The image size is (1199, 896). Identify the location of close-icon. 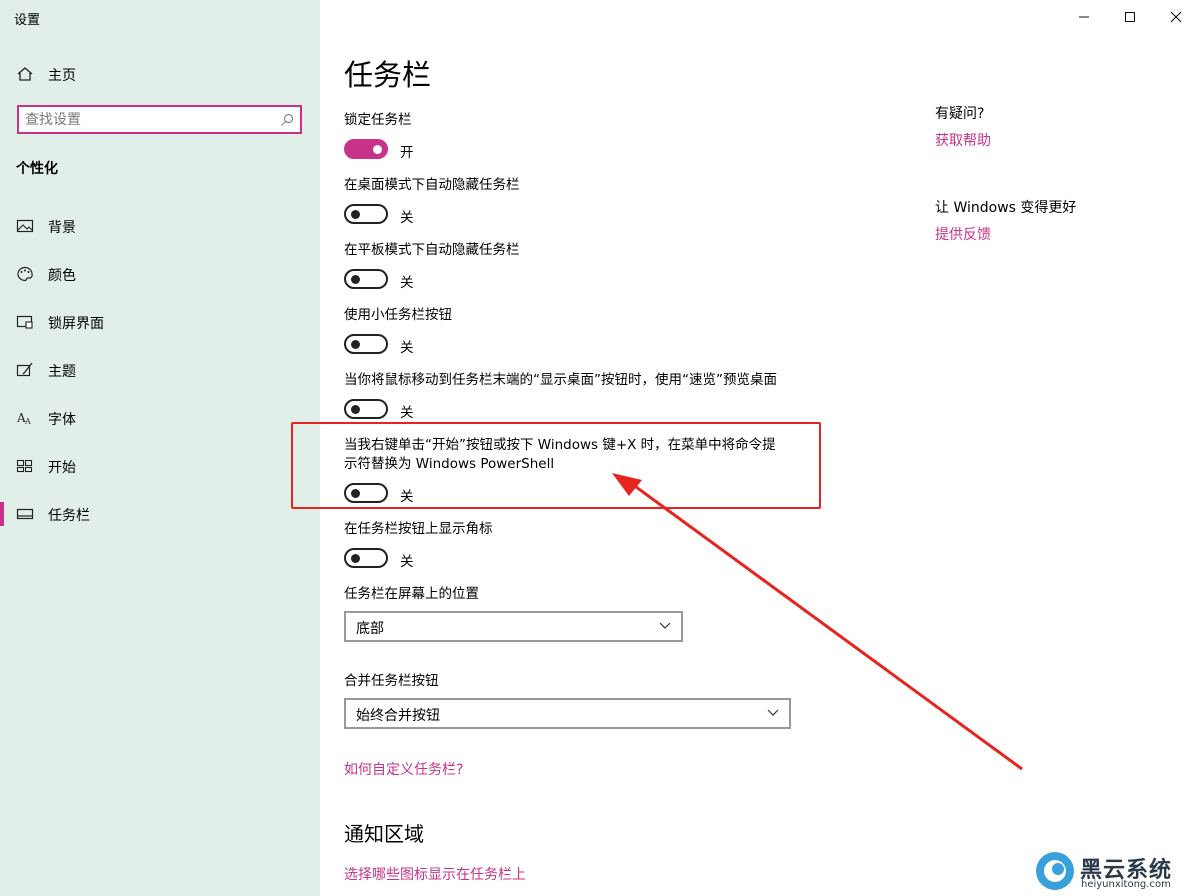
(1176, 17).